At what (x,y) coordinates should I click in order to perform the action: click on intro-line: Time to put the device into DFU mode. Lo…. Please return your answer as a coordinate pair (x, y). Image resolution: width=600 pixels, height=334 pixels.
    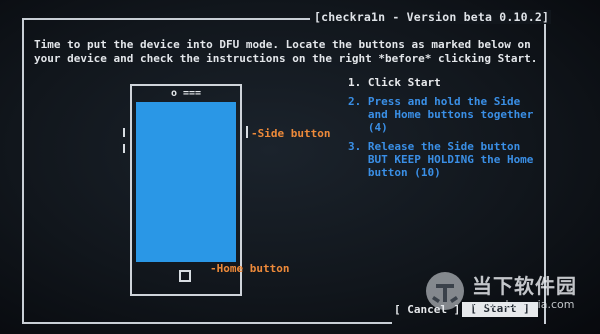
    Looking at the image, I should click on (282, 44).